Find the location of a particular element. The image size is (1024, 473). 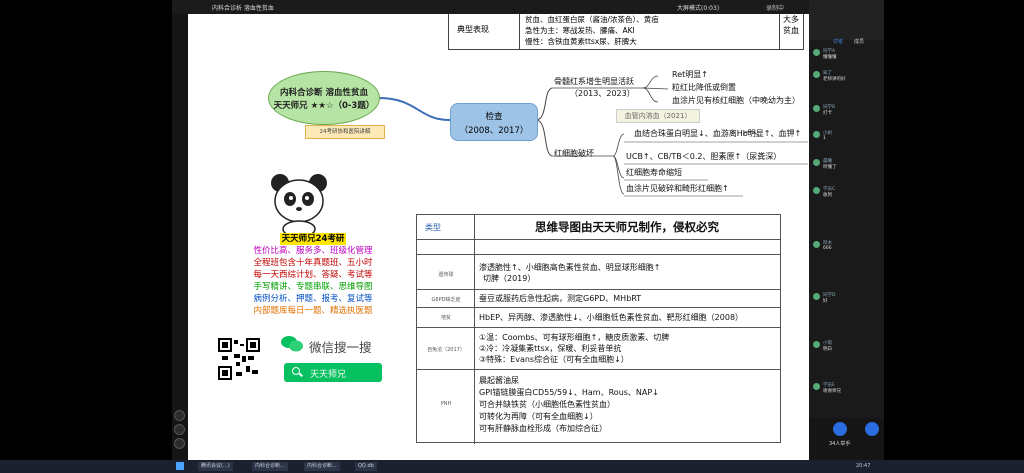

taskbar-app: QQ.db is located at coordinates (366, 466).